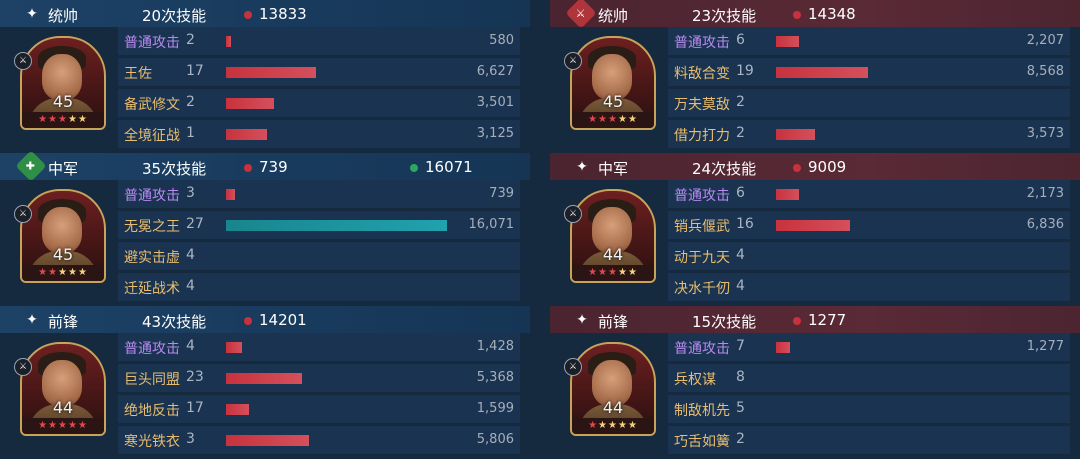 This screenshot has height=459, width=1080. What do you see at coordinates (319, 225) in the screenshot?
I see `skill-row: 无冕之王 27 16,071` at bounding box center [319, 225].